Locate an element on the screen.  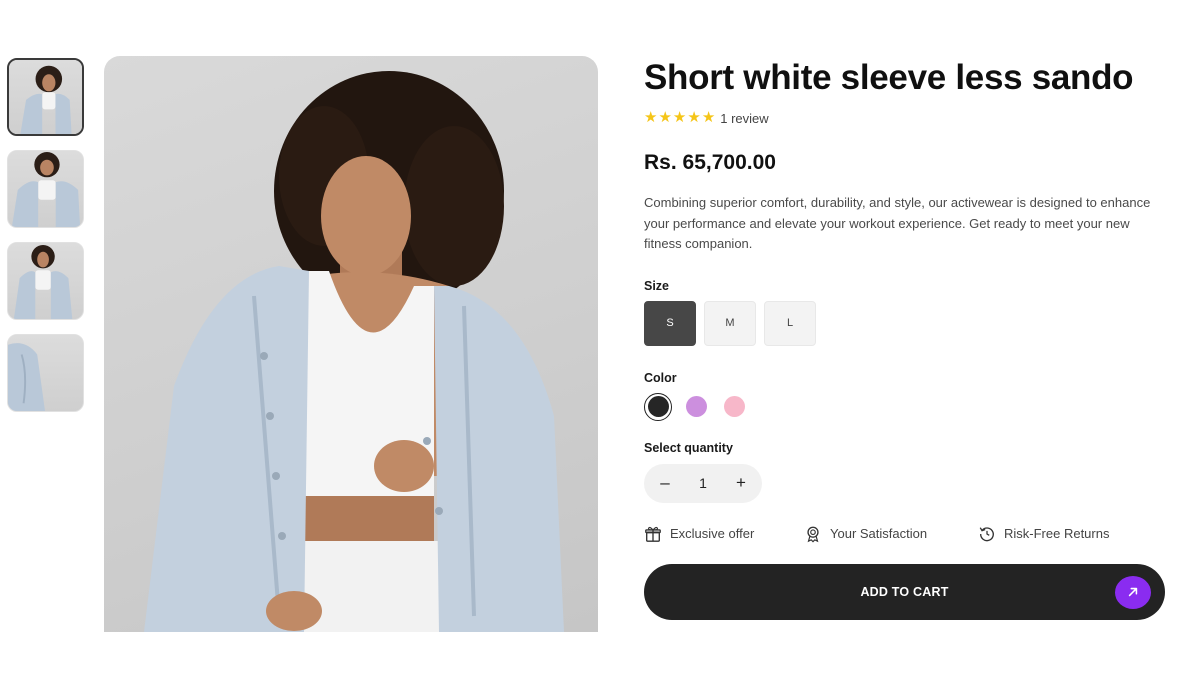
cart-arrow-badge is located at coordinates (1133, 592).